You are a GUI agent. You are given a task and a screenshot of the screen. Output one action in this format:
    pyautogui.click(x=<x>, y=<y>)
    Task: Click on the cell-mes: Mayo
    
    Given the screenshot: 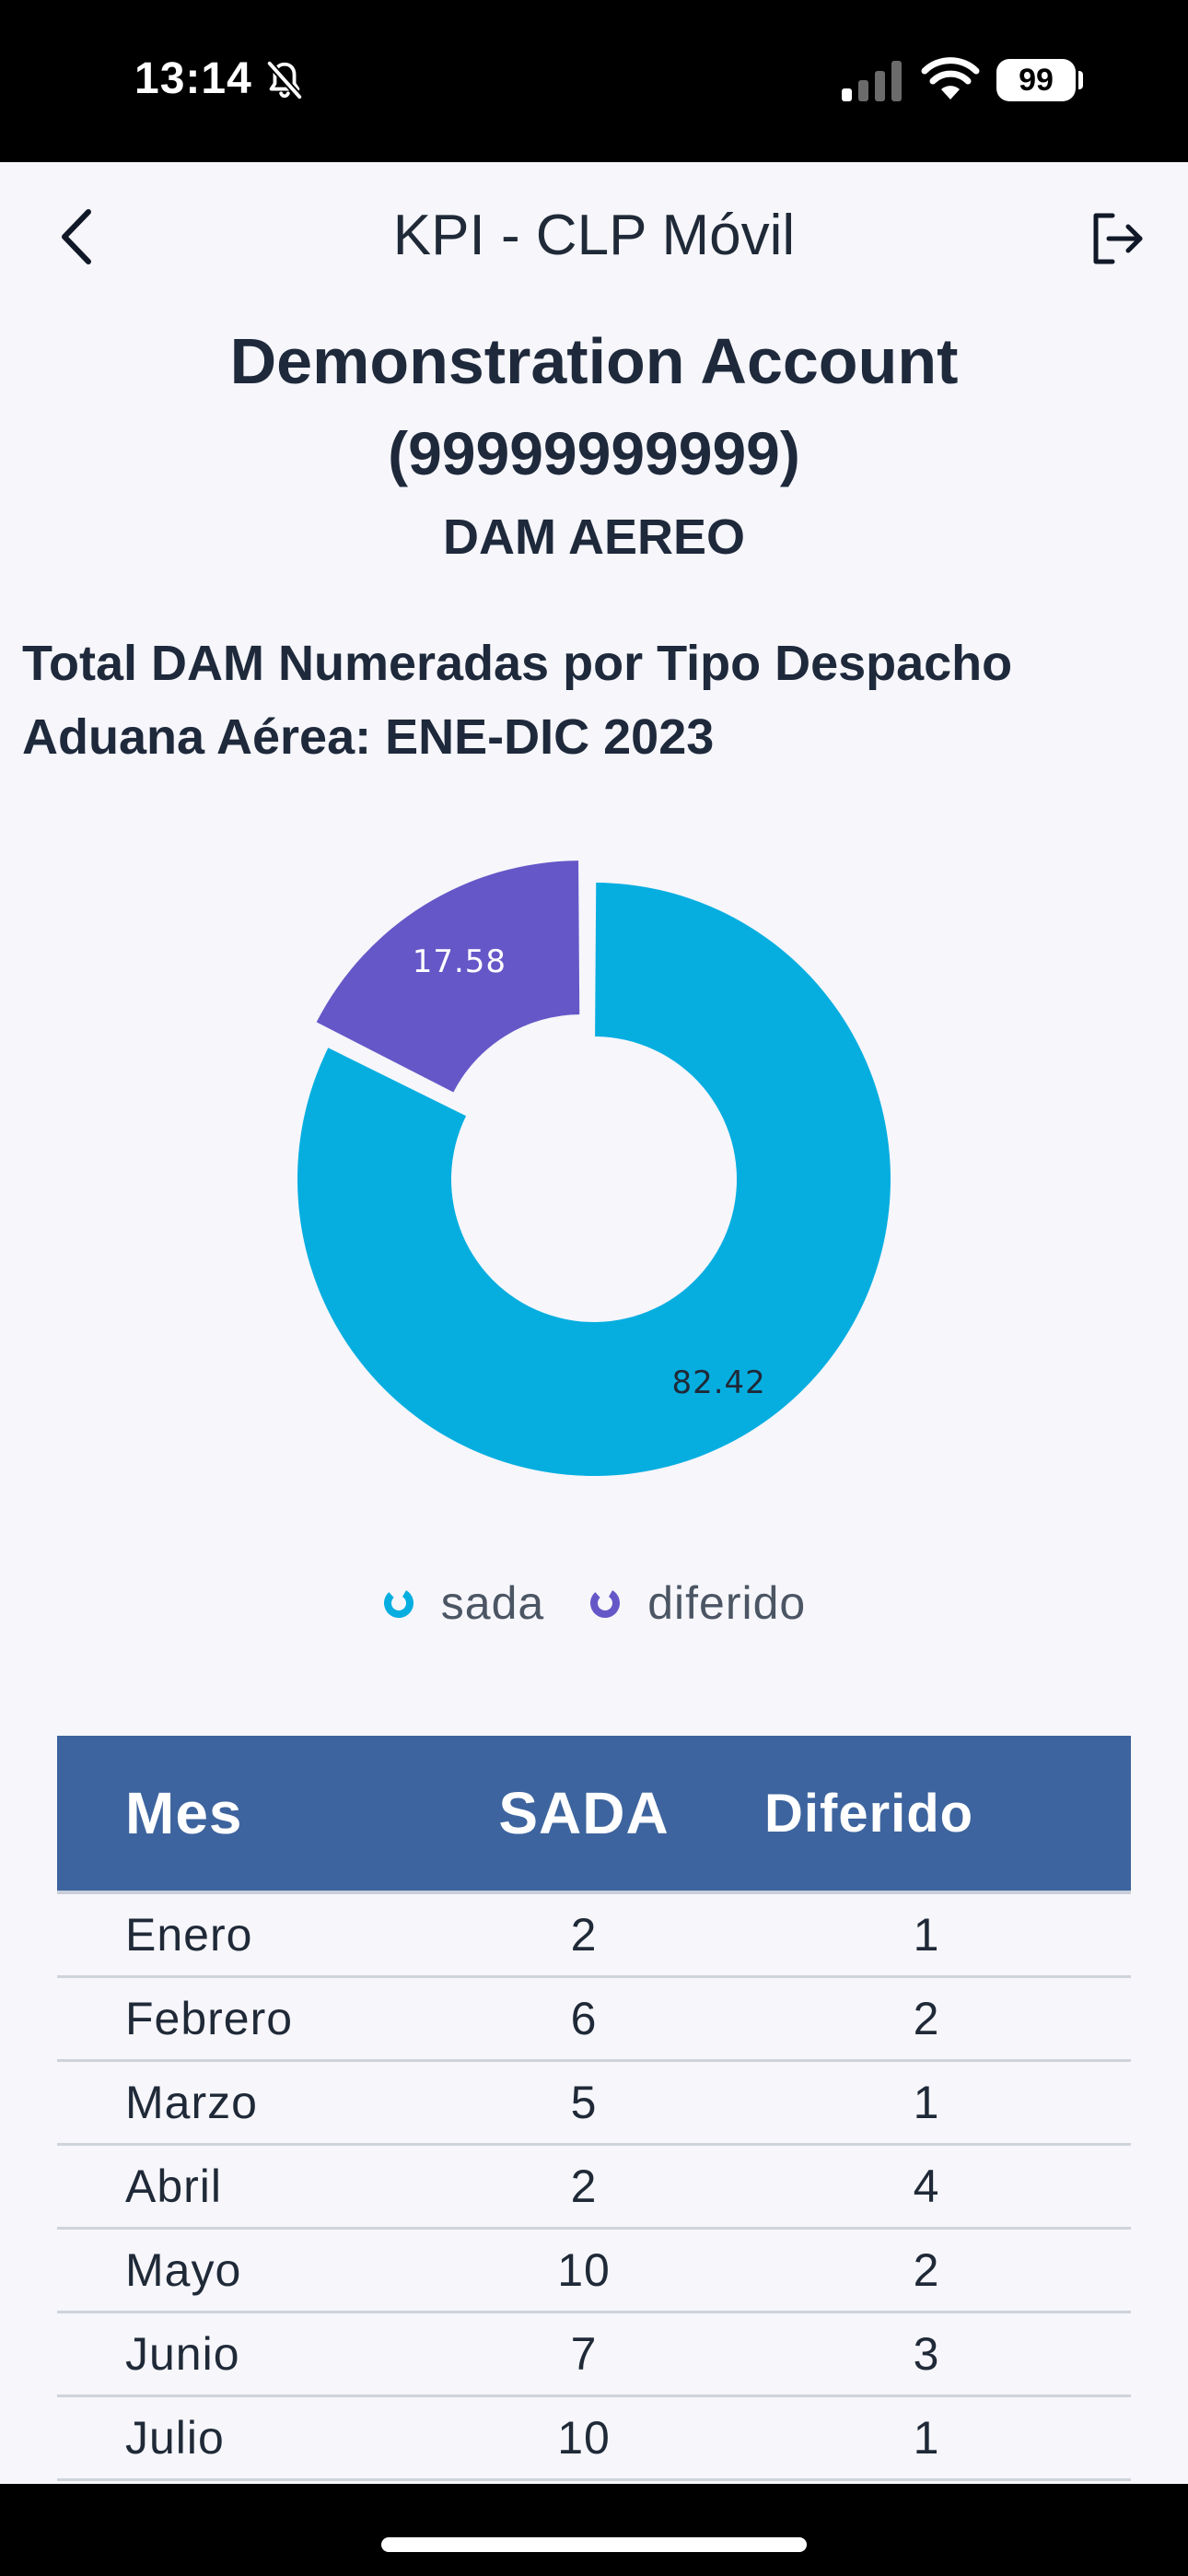 What is the action you would take?
    pyautogui.click(x=183, y=2270)
    